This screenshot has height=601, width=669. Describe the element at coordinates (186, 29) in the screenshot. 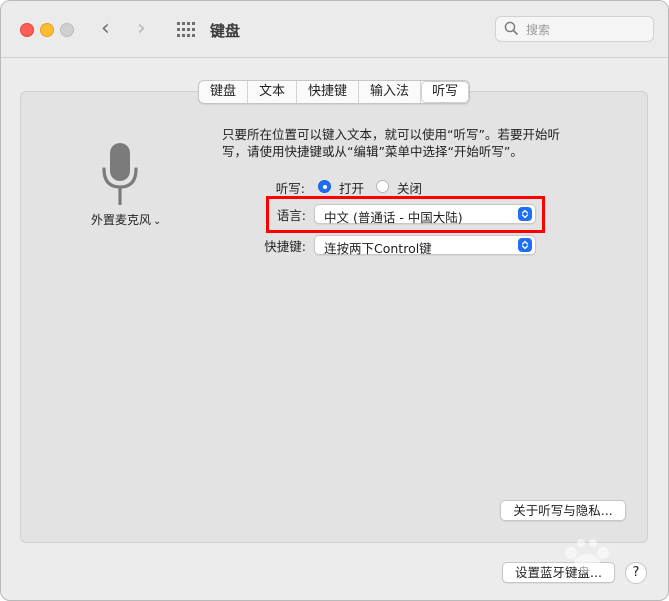

I see `show-all-grid-icon` at that location.